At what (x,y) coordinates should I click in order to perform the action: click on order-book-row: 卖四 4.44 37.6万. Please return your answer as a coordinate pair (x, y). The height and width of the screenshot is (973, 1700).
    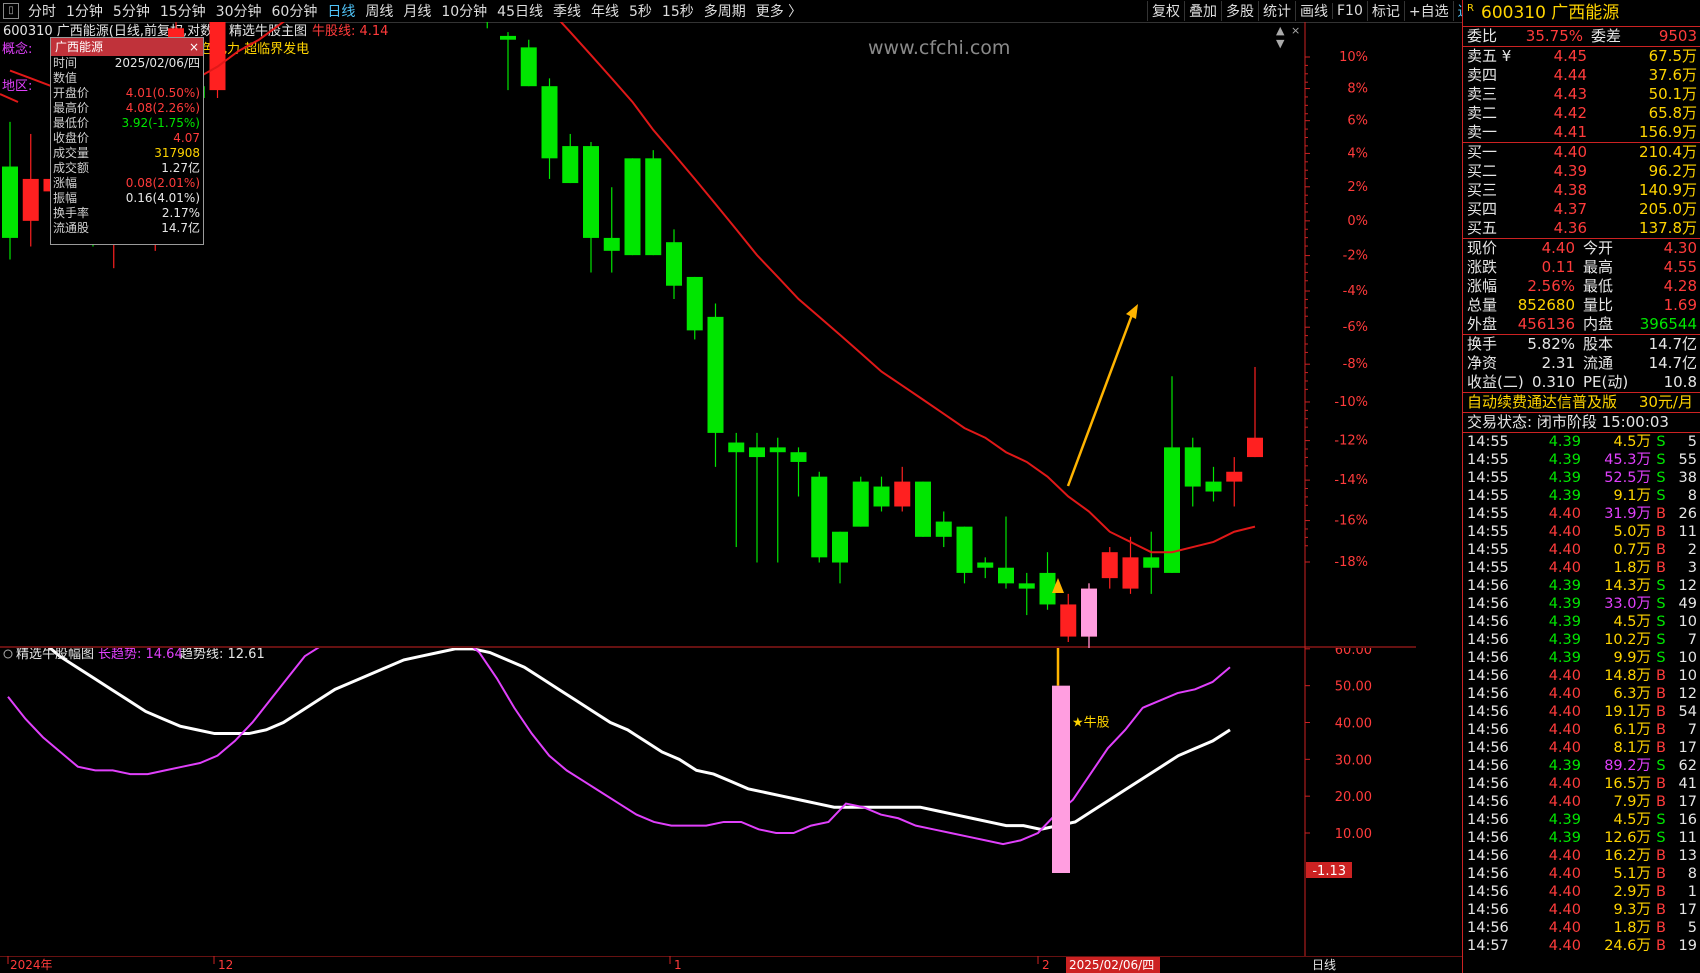
    Looking at the image, I should click on (1581, 75).